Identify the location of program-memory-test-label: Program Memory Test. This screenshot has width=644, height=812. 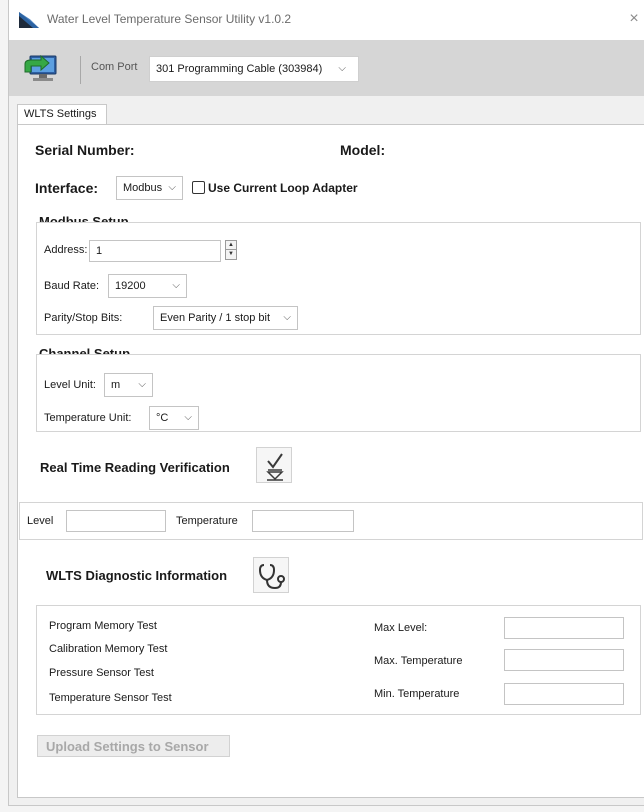
(103, 626).